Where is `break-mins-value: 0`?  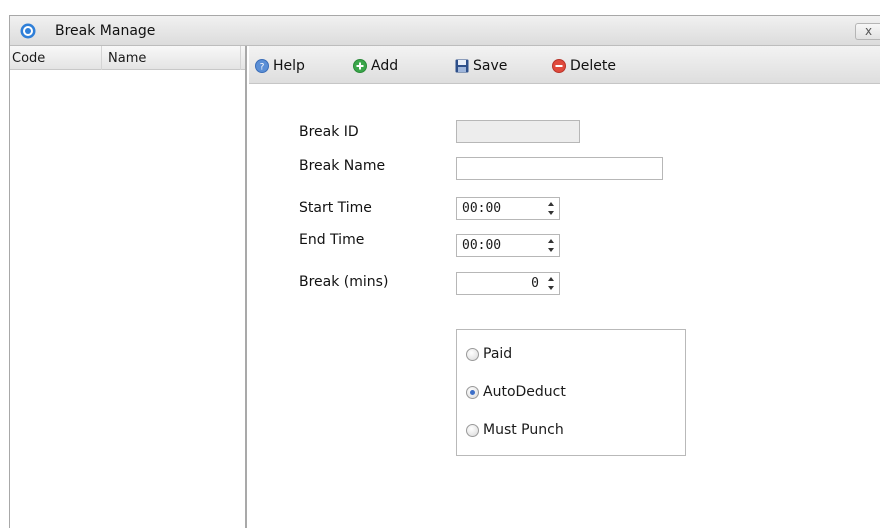
break-mins-value: 0 is located at coordinates (535, 283).